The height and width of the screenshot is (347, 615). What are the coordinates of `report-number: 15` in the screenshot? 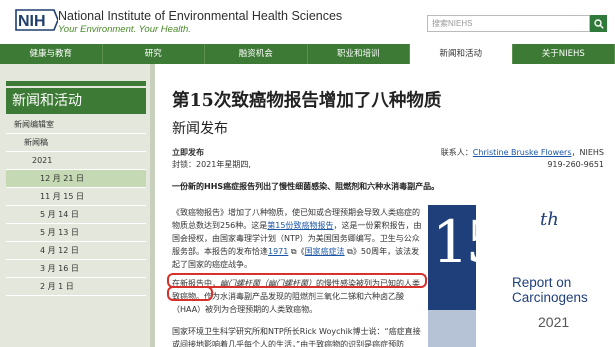 It's located at (467, 242).